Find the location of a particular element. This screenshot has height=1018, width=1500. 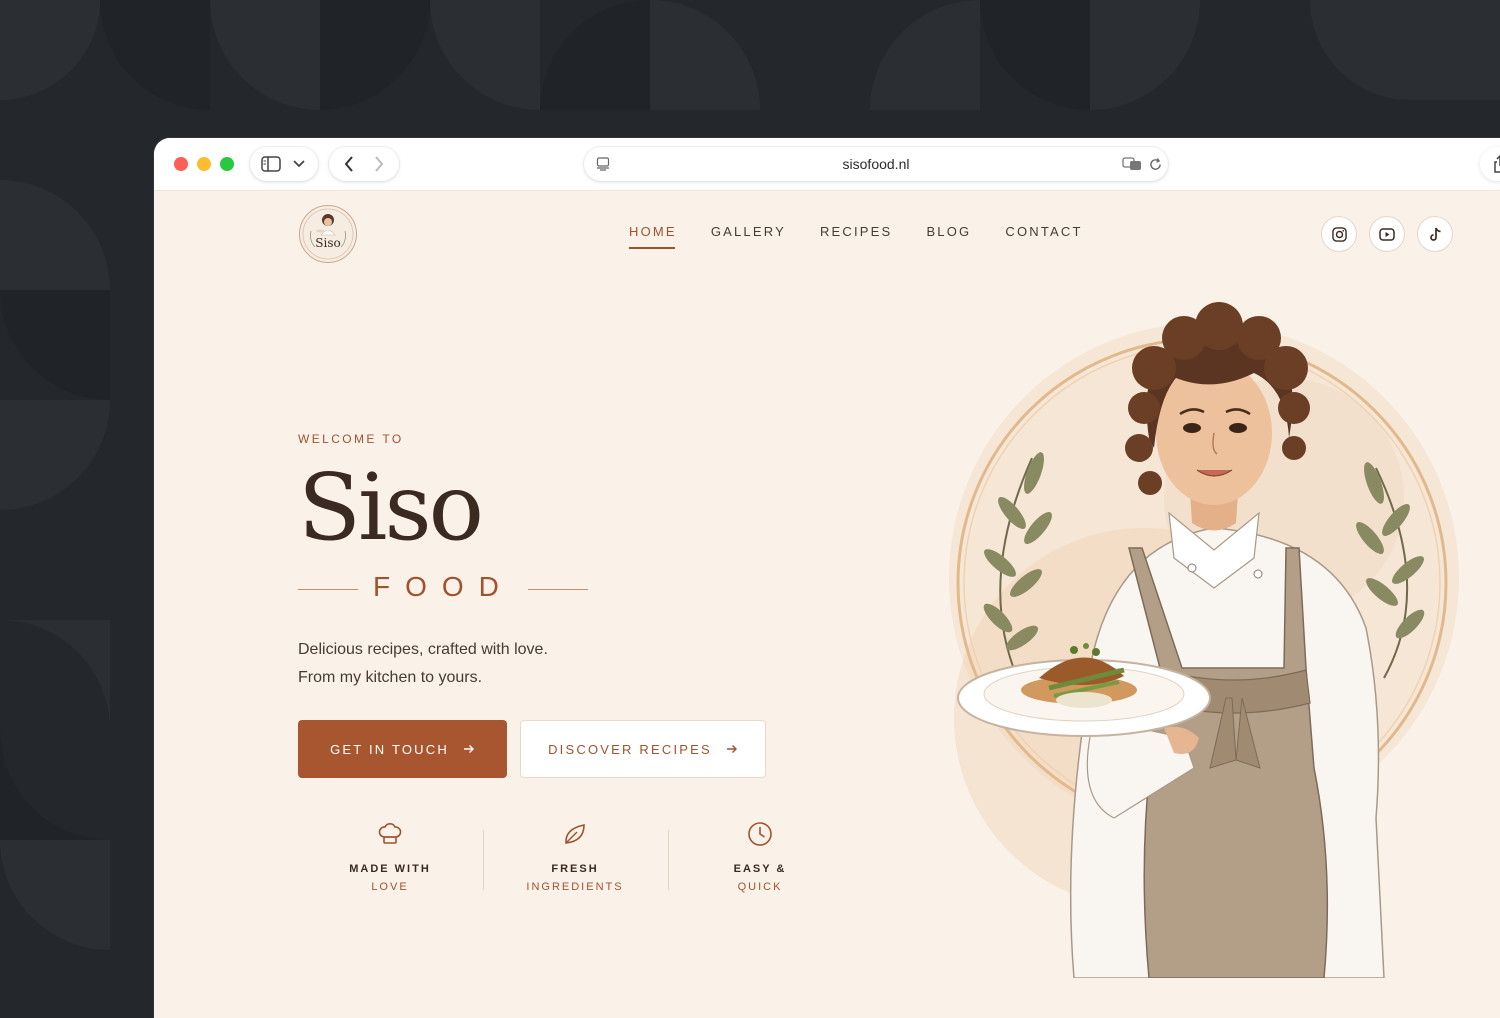

main-nav: HOME GALLERY RECIPES BLOG CONTACT is located at coordinates (873, 236).